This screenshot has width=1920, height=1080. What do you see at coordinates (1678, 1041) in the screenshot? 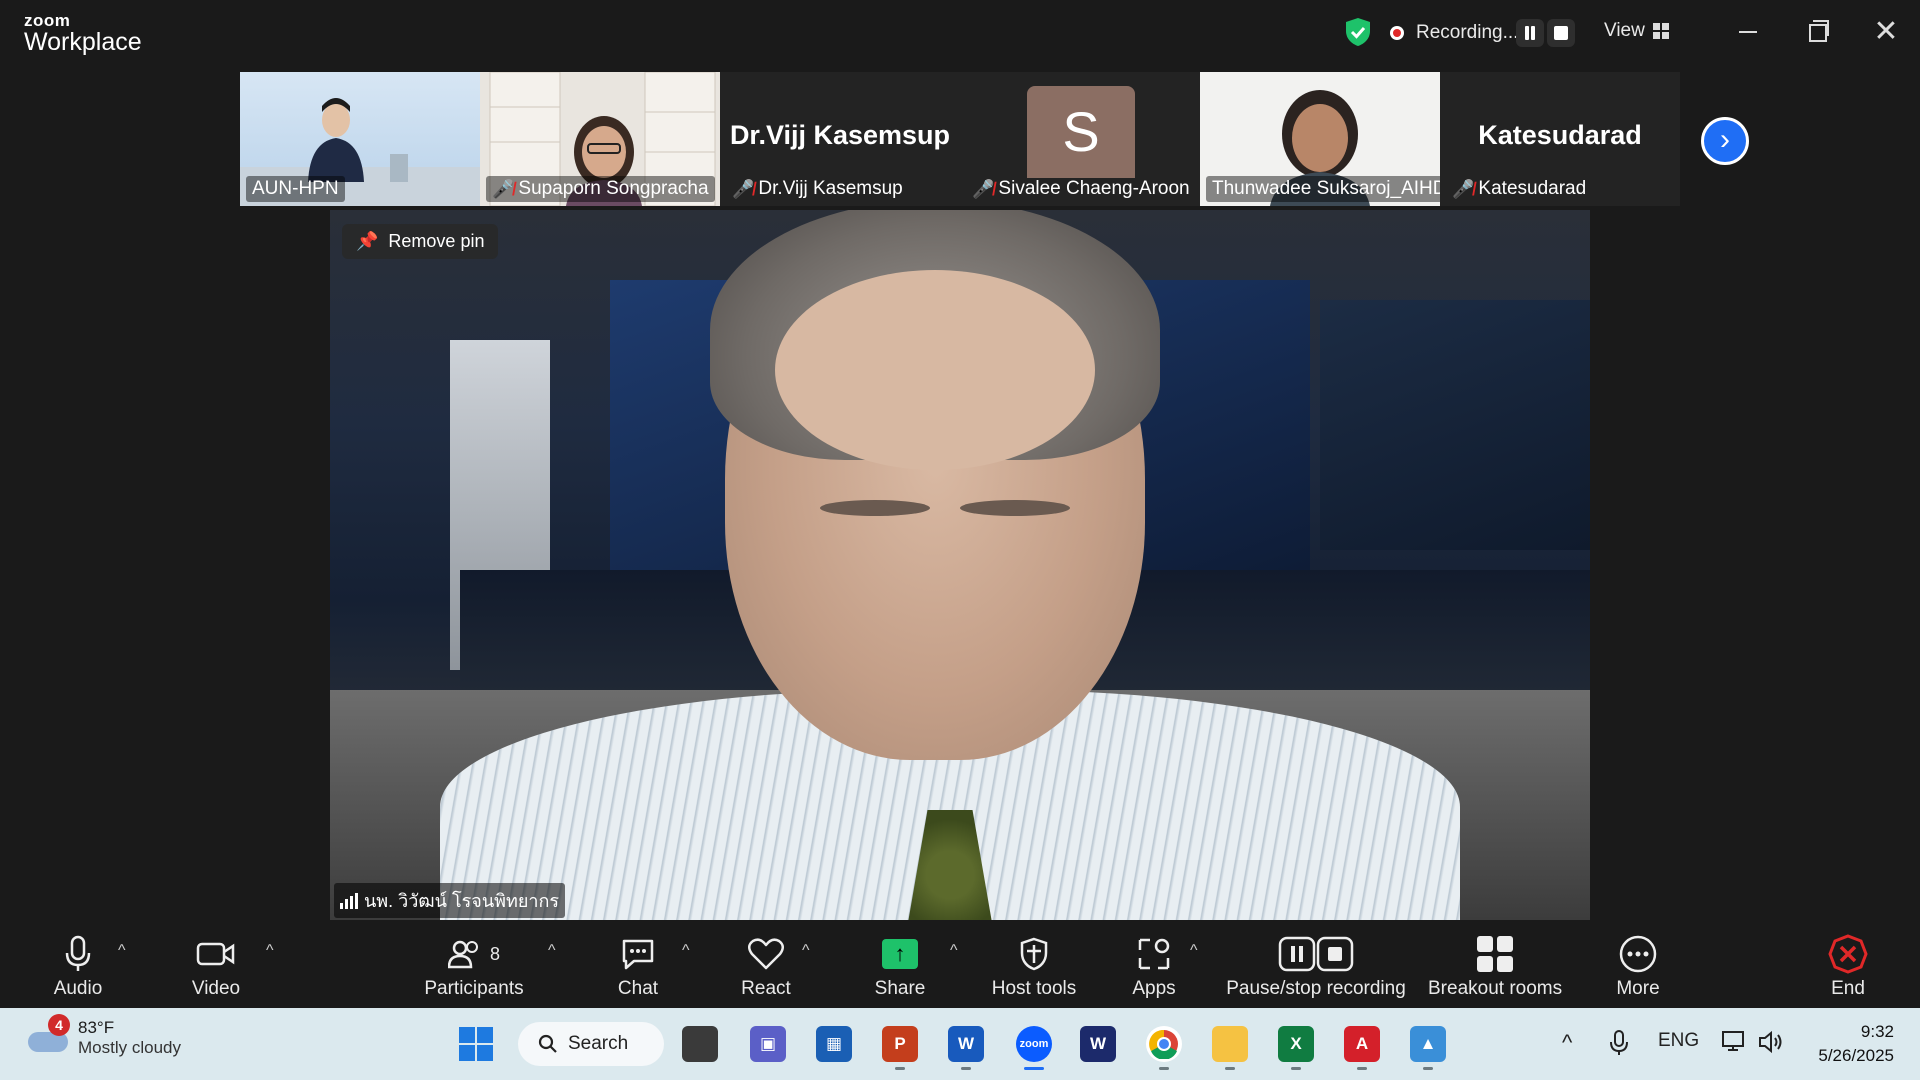
I see `language-indicator: ENG` at bounding box center [1678, 1041].